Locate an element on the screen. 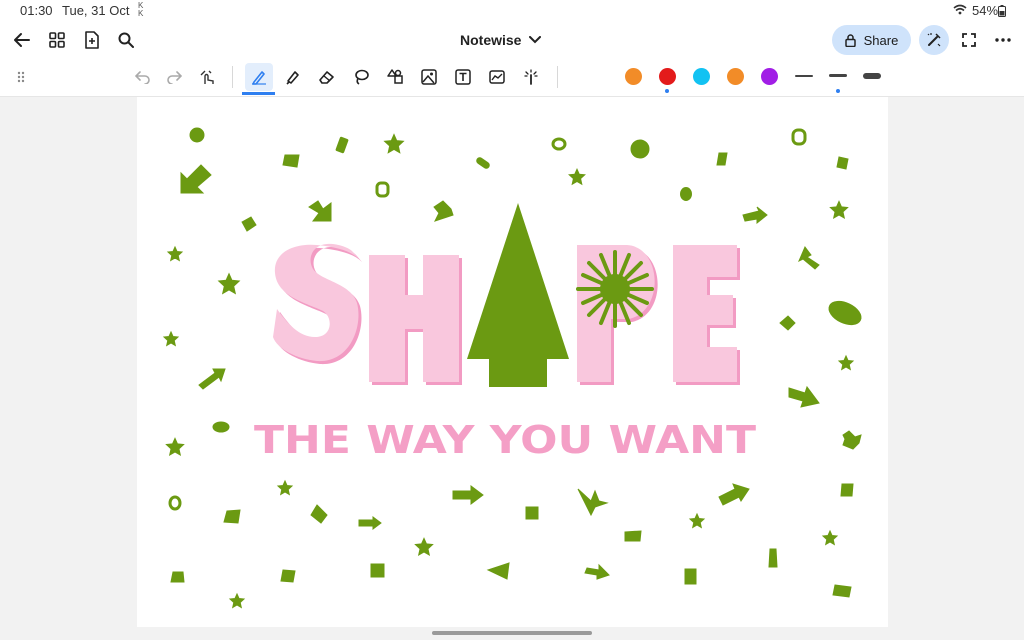 The width and height of the screenshot is (1024, 640). chart-tool is located at coordinates (497, 77).